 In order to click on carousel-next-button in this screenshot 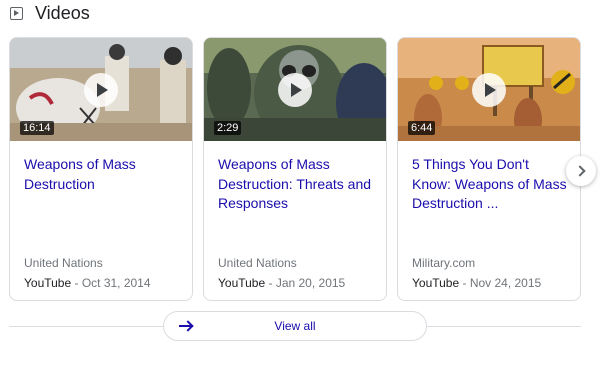, I will do `click(581, 171)`.